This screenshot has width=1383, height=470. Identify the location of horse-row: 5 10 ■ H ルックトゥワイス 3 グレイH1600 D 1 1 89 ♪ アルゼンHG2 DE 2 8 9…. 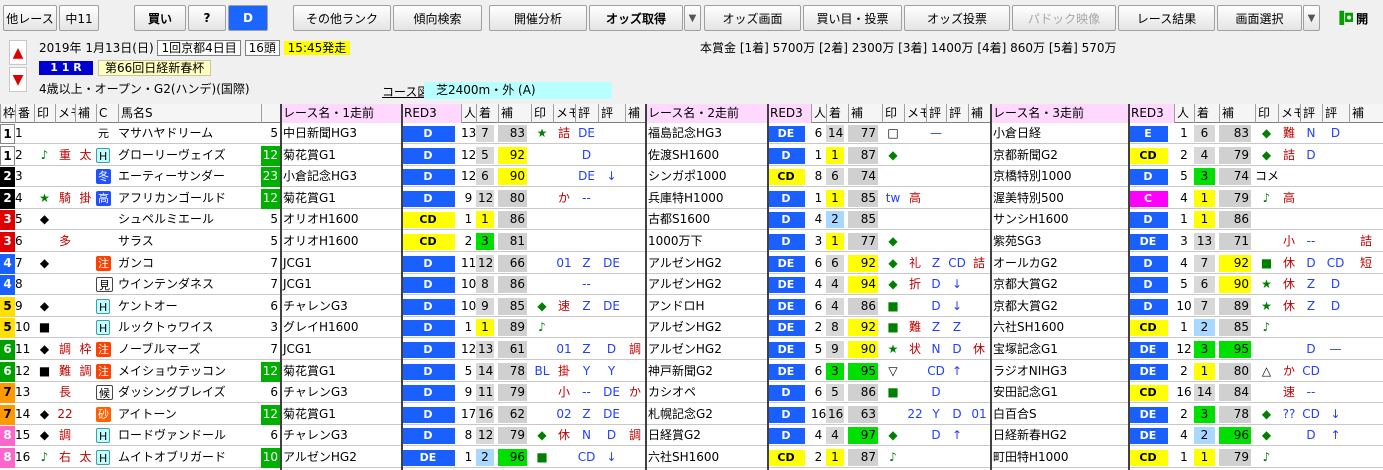
(691, 328).